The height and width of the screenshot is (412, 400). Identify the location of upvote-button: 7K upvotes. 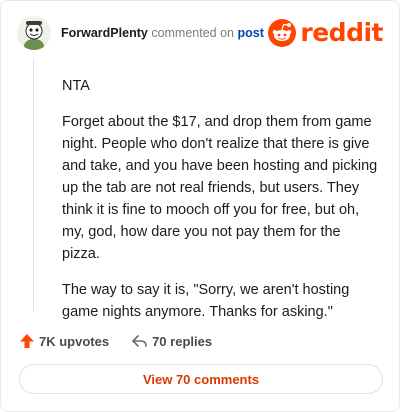
(64, 341).